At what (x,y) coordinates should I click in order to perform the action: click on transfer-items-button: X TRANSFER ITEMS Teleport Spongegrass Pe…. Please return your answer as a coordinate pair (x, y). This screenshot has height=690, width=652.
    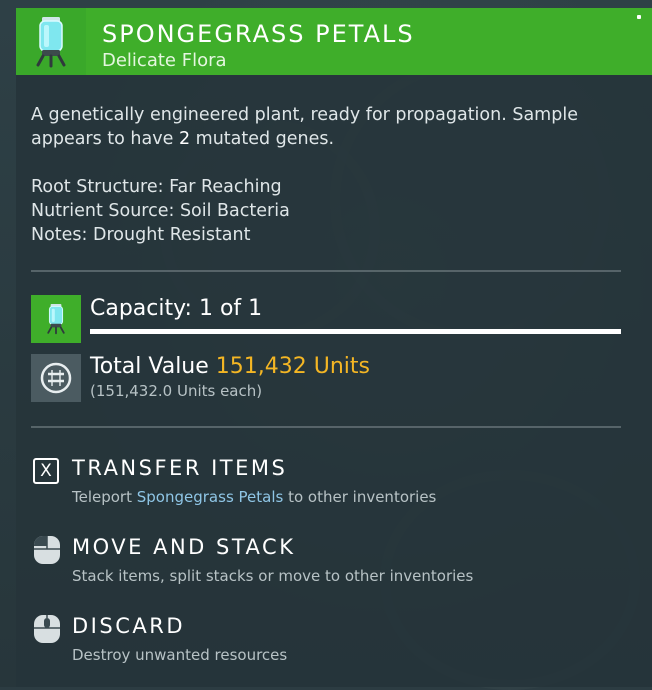
    Looking at the image, I should click on (331, 486).